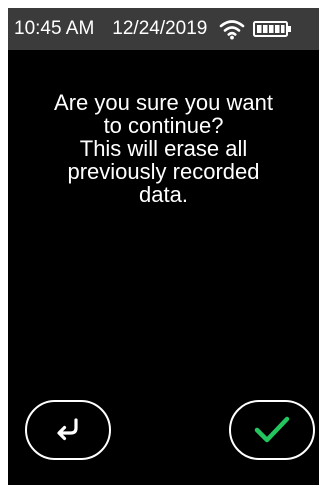  What do you see at coordinates (163, 102) in the screenshot?
I see `message-line: Are you sure you want` at bounding box center [163, 102].